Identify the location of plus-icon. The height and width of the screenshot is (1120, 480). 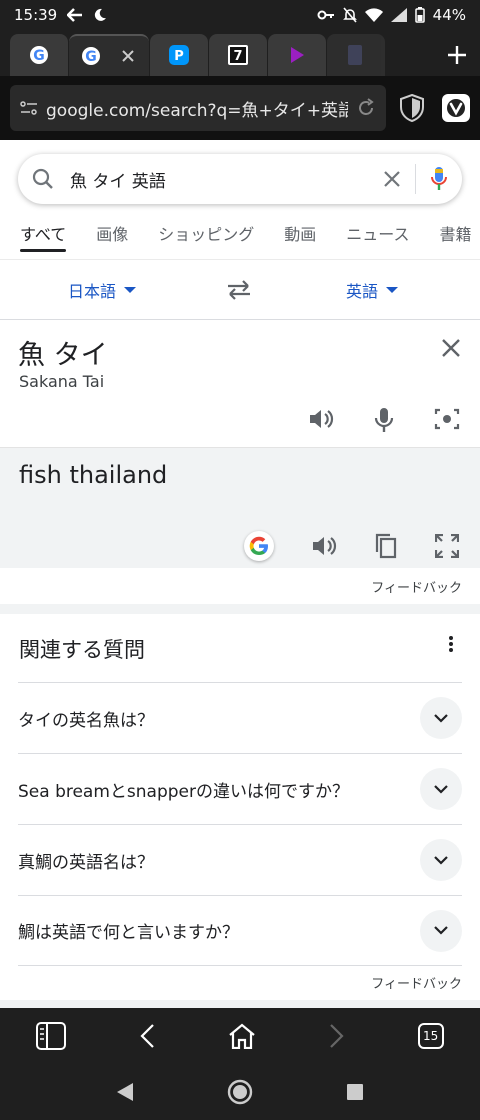
(457, 55).